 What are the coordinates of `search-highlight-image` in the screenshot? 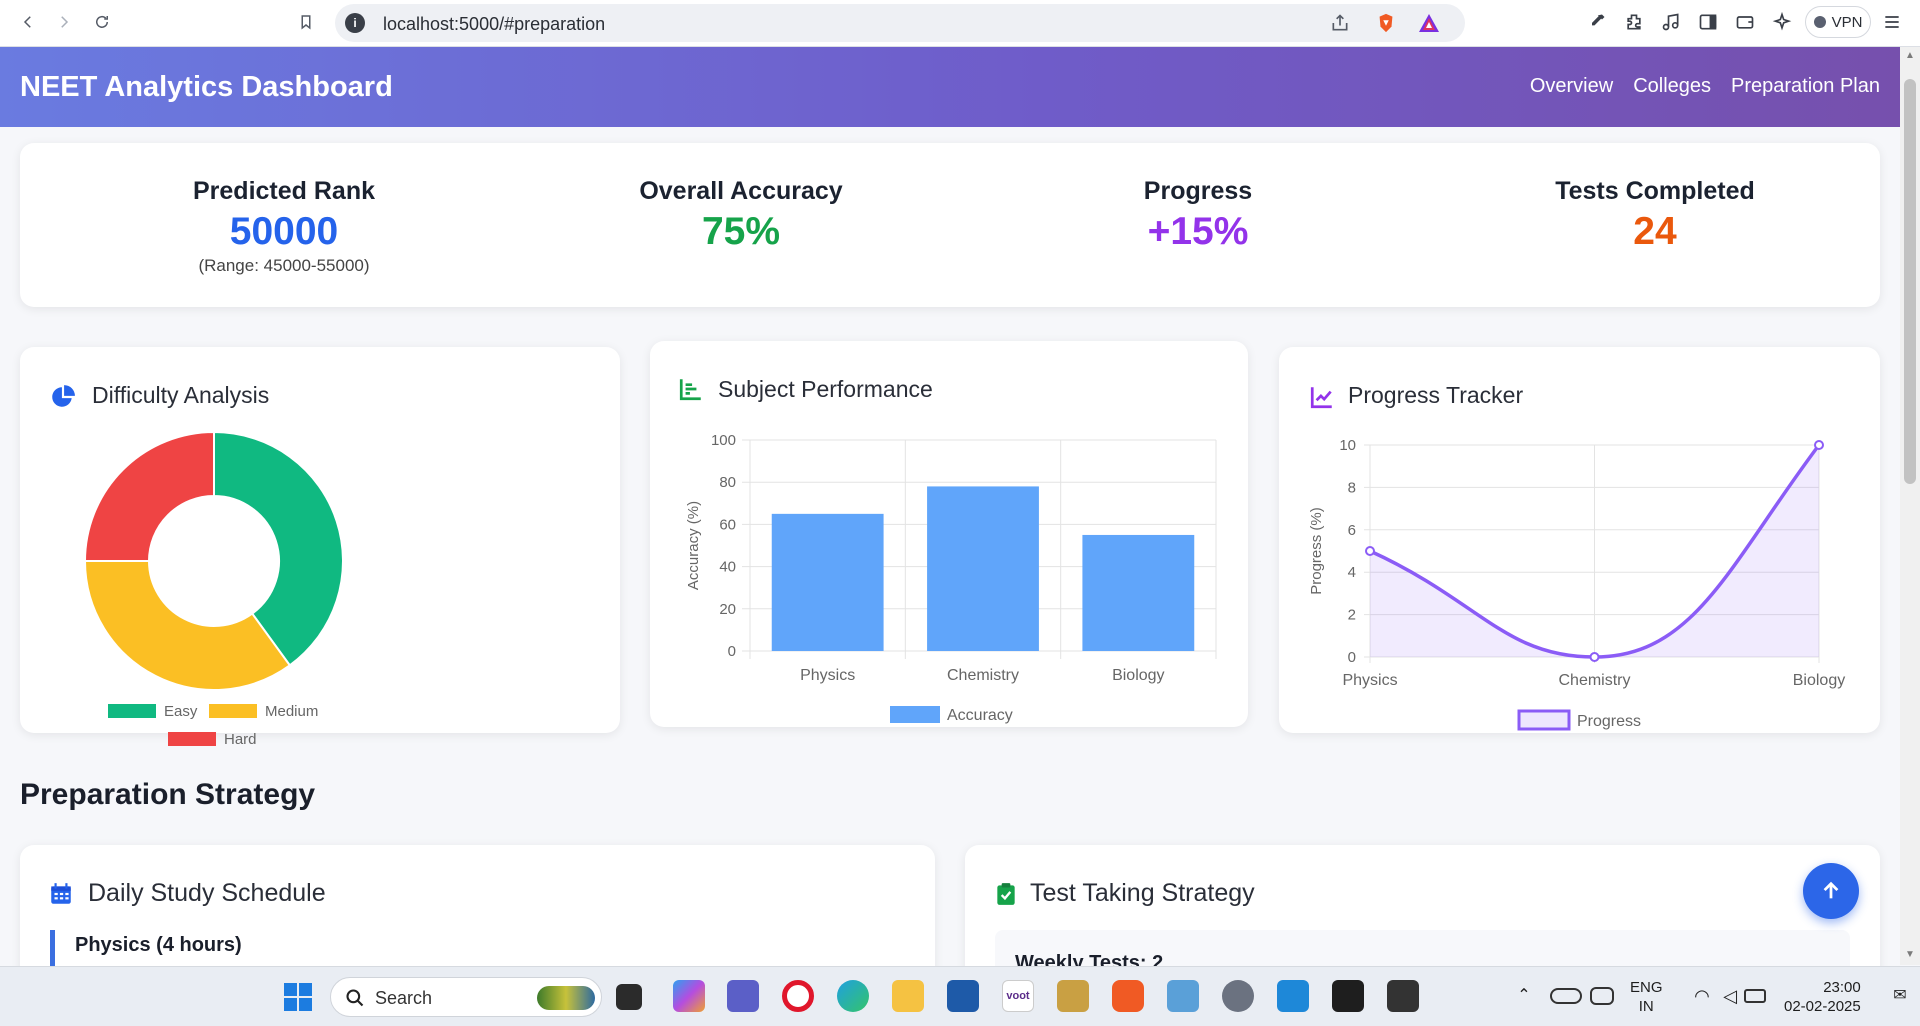 It's located at (566, 998).